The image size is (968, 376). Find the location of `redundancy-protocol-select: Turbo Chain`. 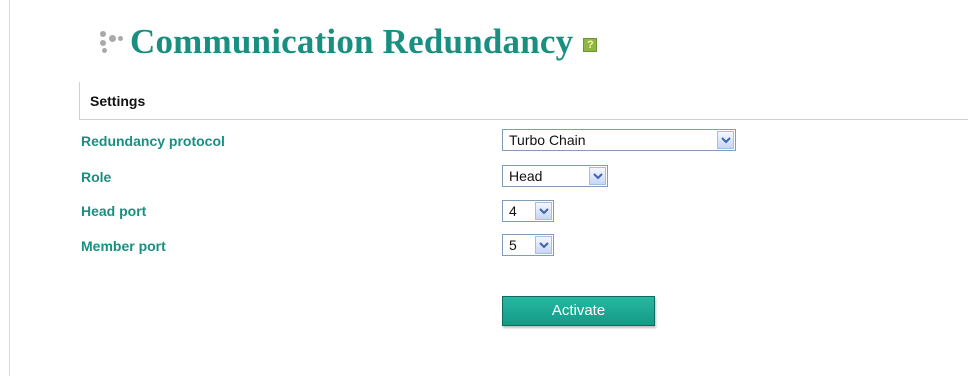

redundancy-protocol-select: Turbo Chain is located at coordinates (619, 140).